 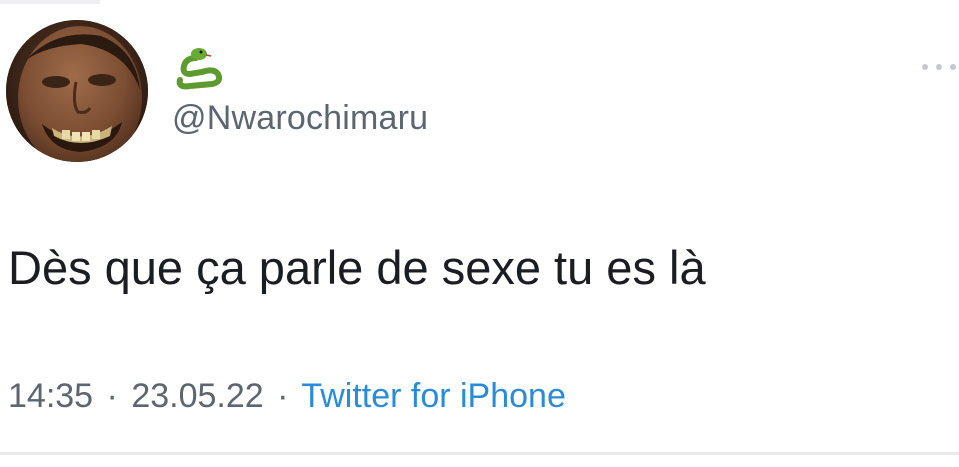 I want to click on snake-icon, so click(x=199, y=69).